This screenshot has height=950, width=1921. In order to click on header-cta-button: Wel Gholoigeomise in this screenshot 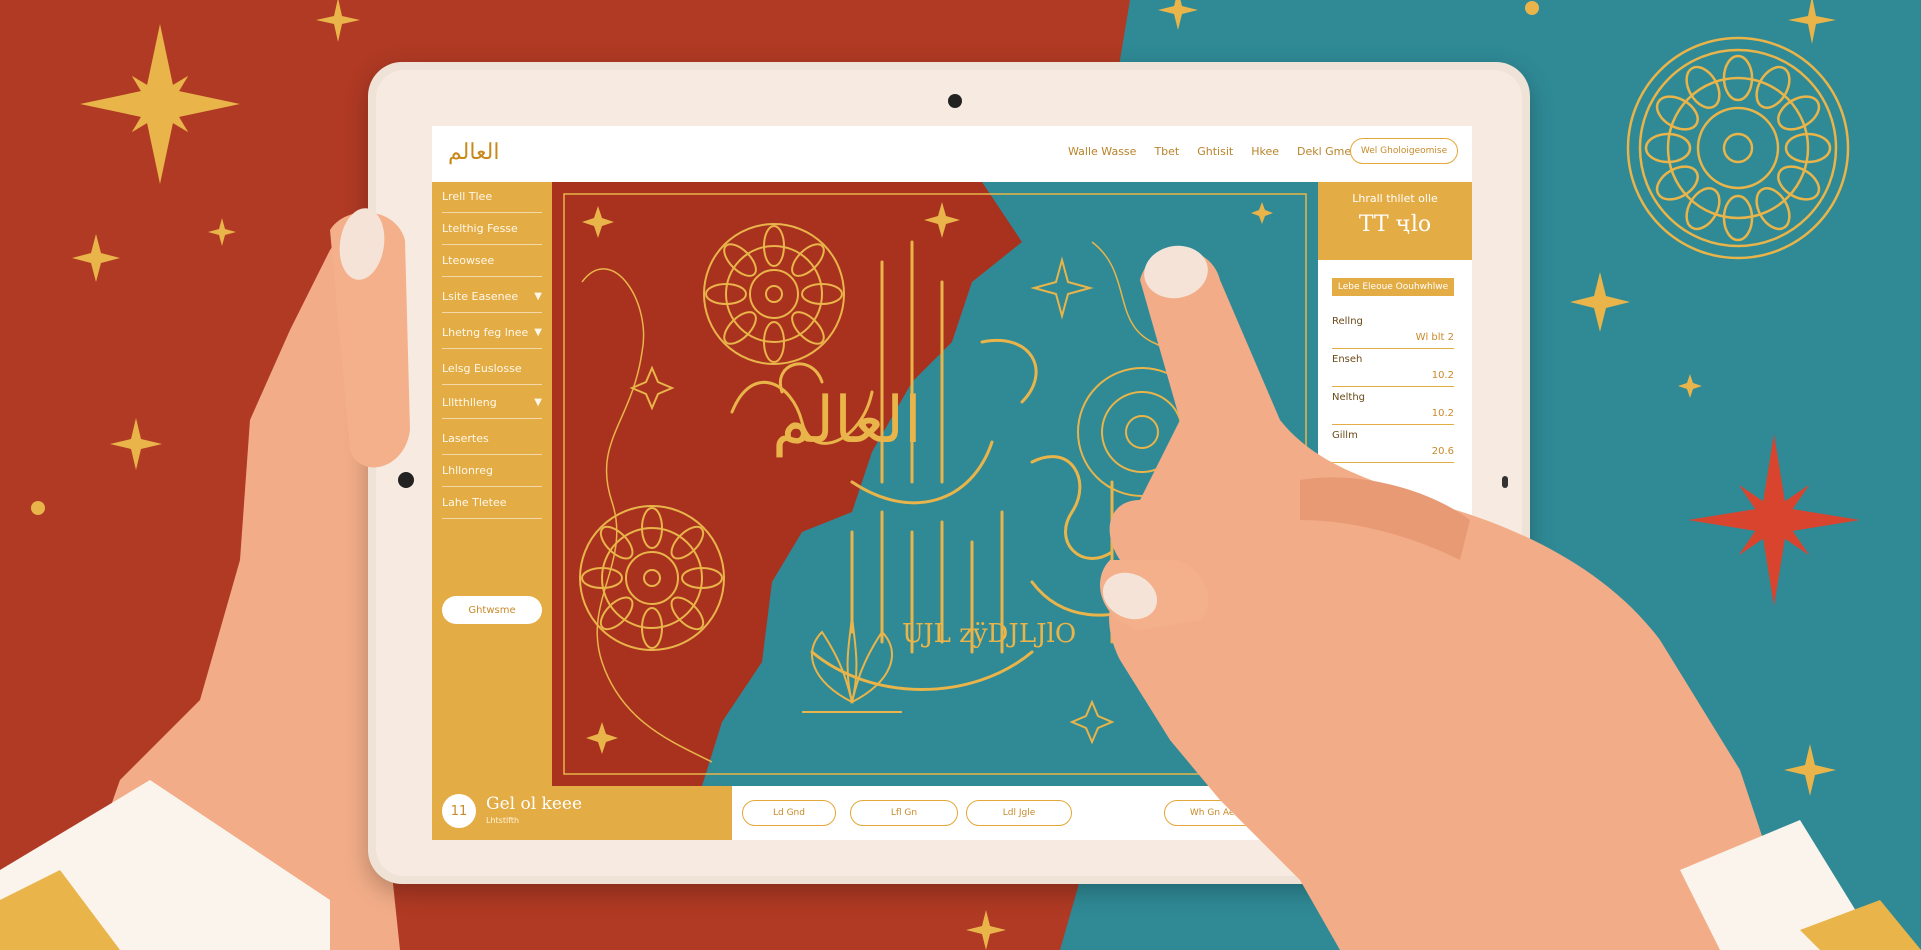, I will do `click(1404, 151)`.